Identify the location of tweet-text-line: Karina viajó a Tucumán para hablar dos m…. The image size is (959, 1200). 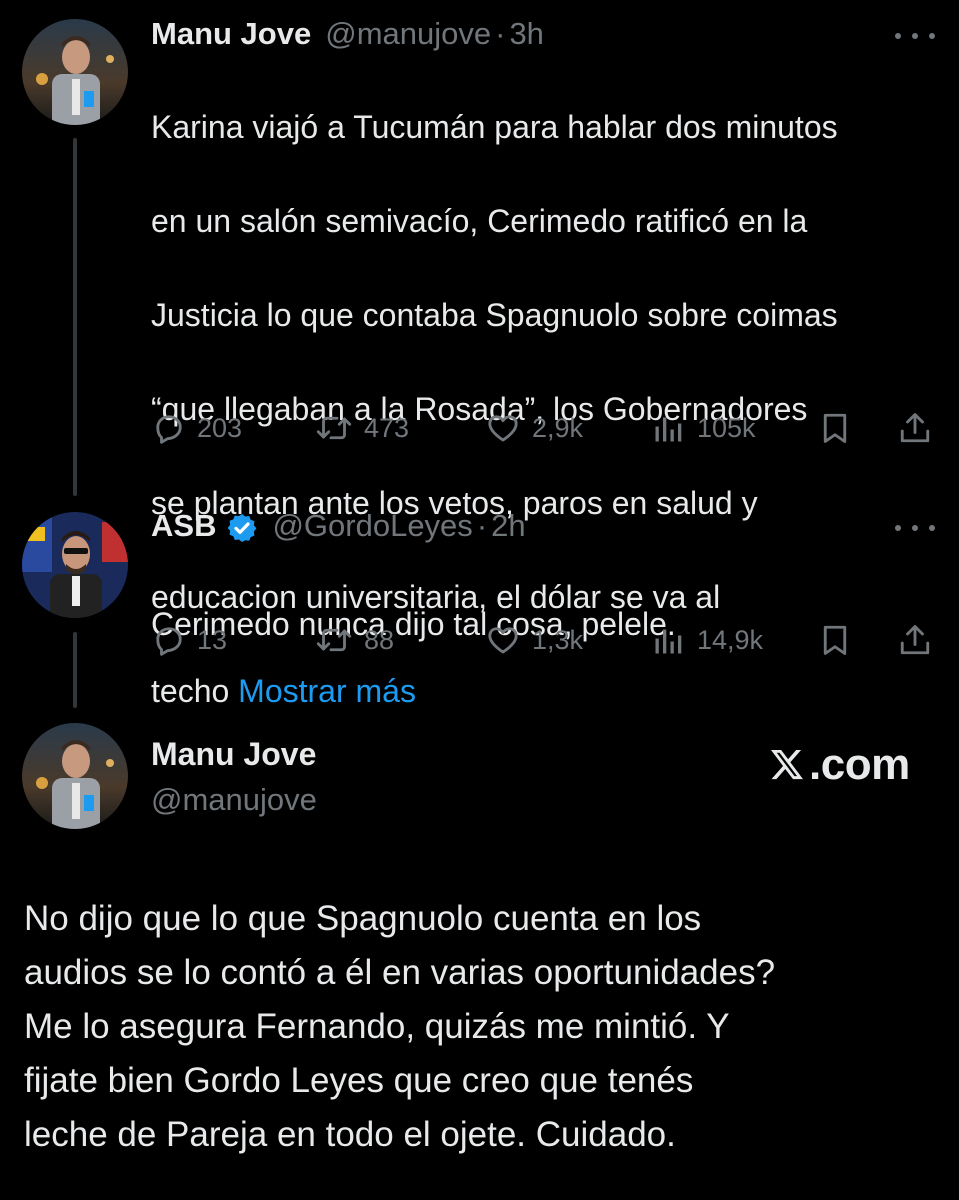
(494, 127).